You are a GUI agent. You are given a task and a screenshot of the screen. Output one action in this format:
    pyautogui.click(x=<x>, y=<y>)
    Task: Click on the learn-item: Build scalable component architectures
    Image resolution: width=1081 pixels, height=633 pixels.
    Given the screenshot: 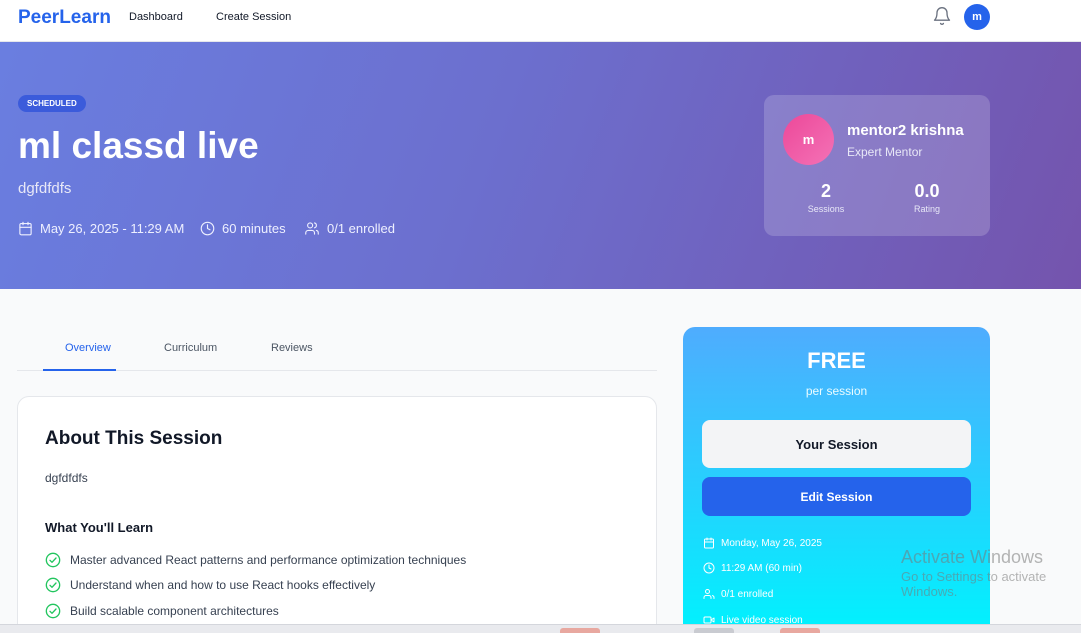 What is the action you would take?
    pyautogui.click(x=162, y=611)
    